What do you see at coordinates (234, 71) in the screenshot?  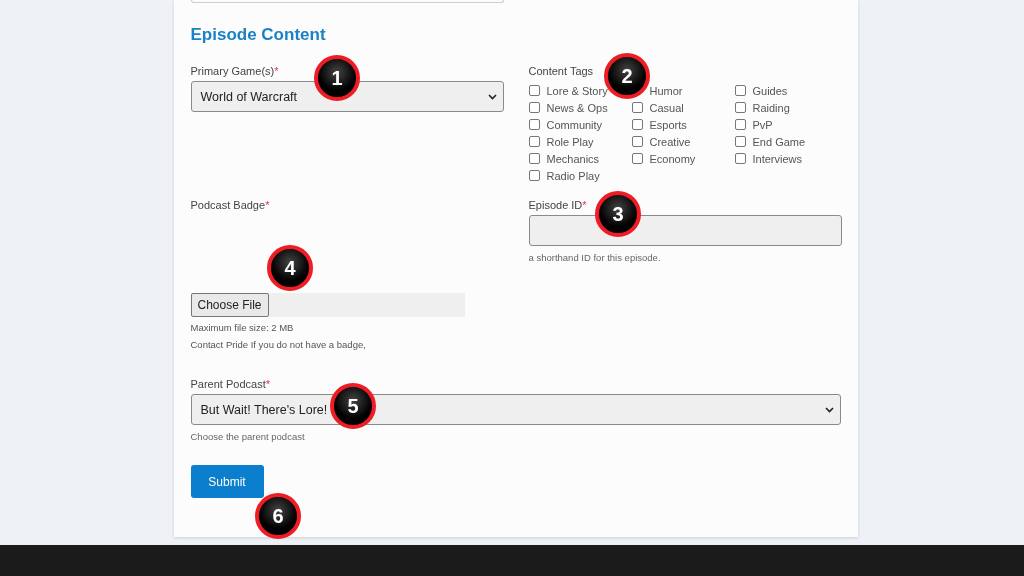 I see `field-label: Primary Game(s)*` at bounding box center [234, 71].